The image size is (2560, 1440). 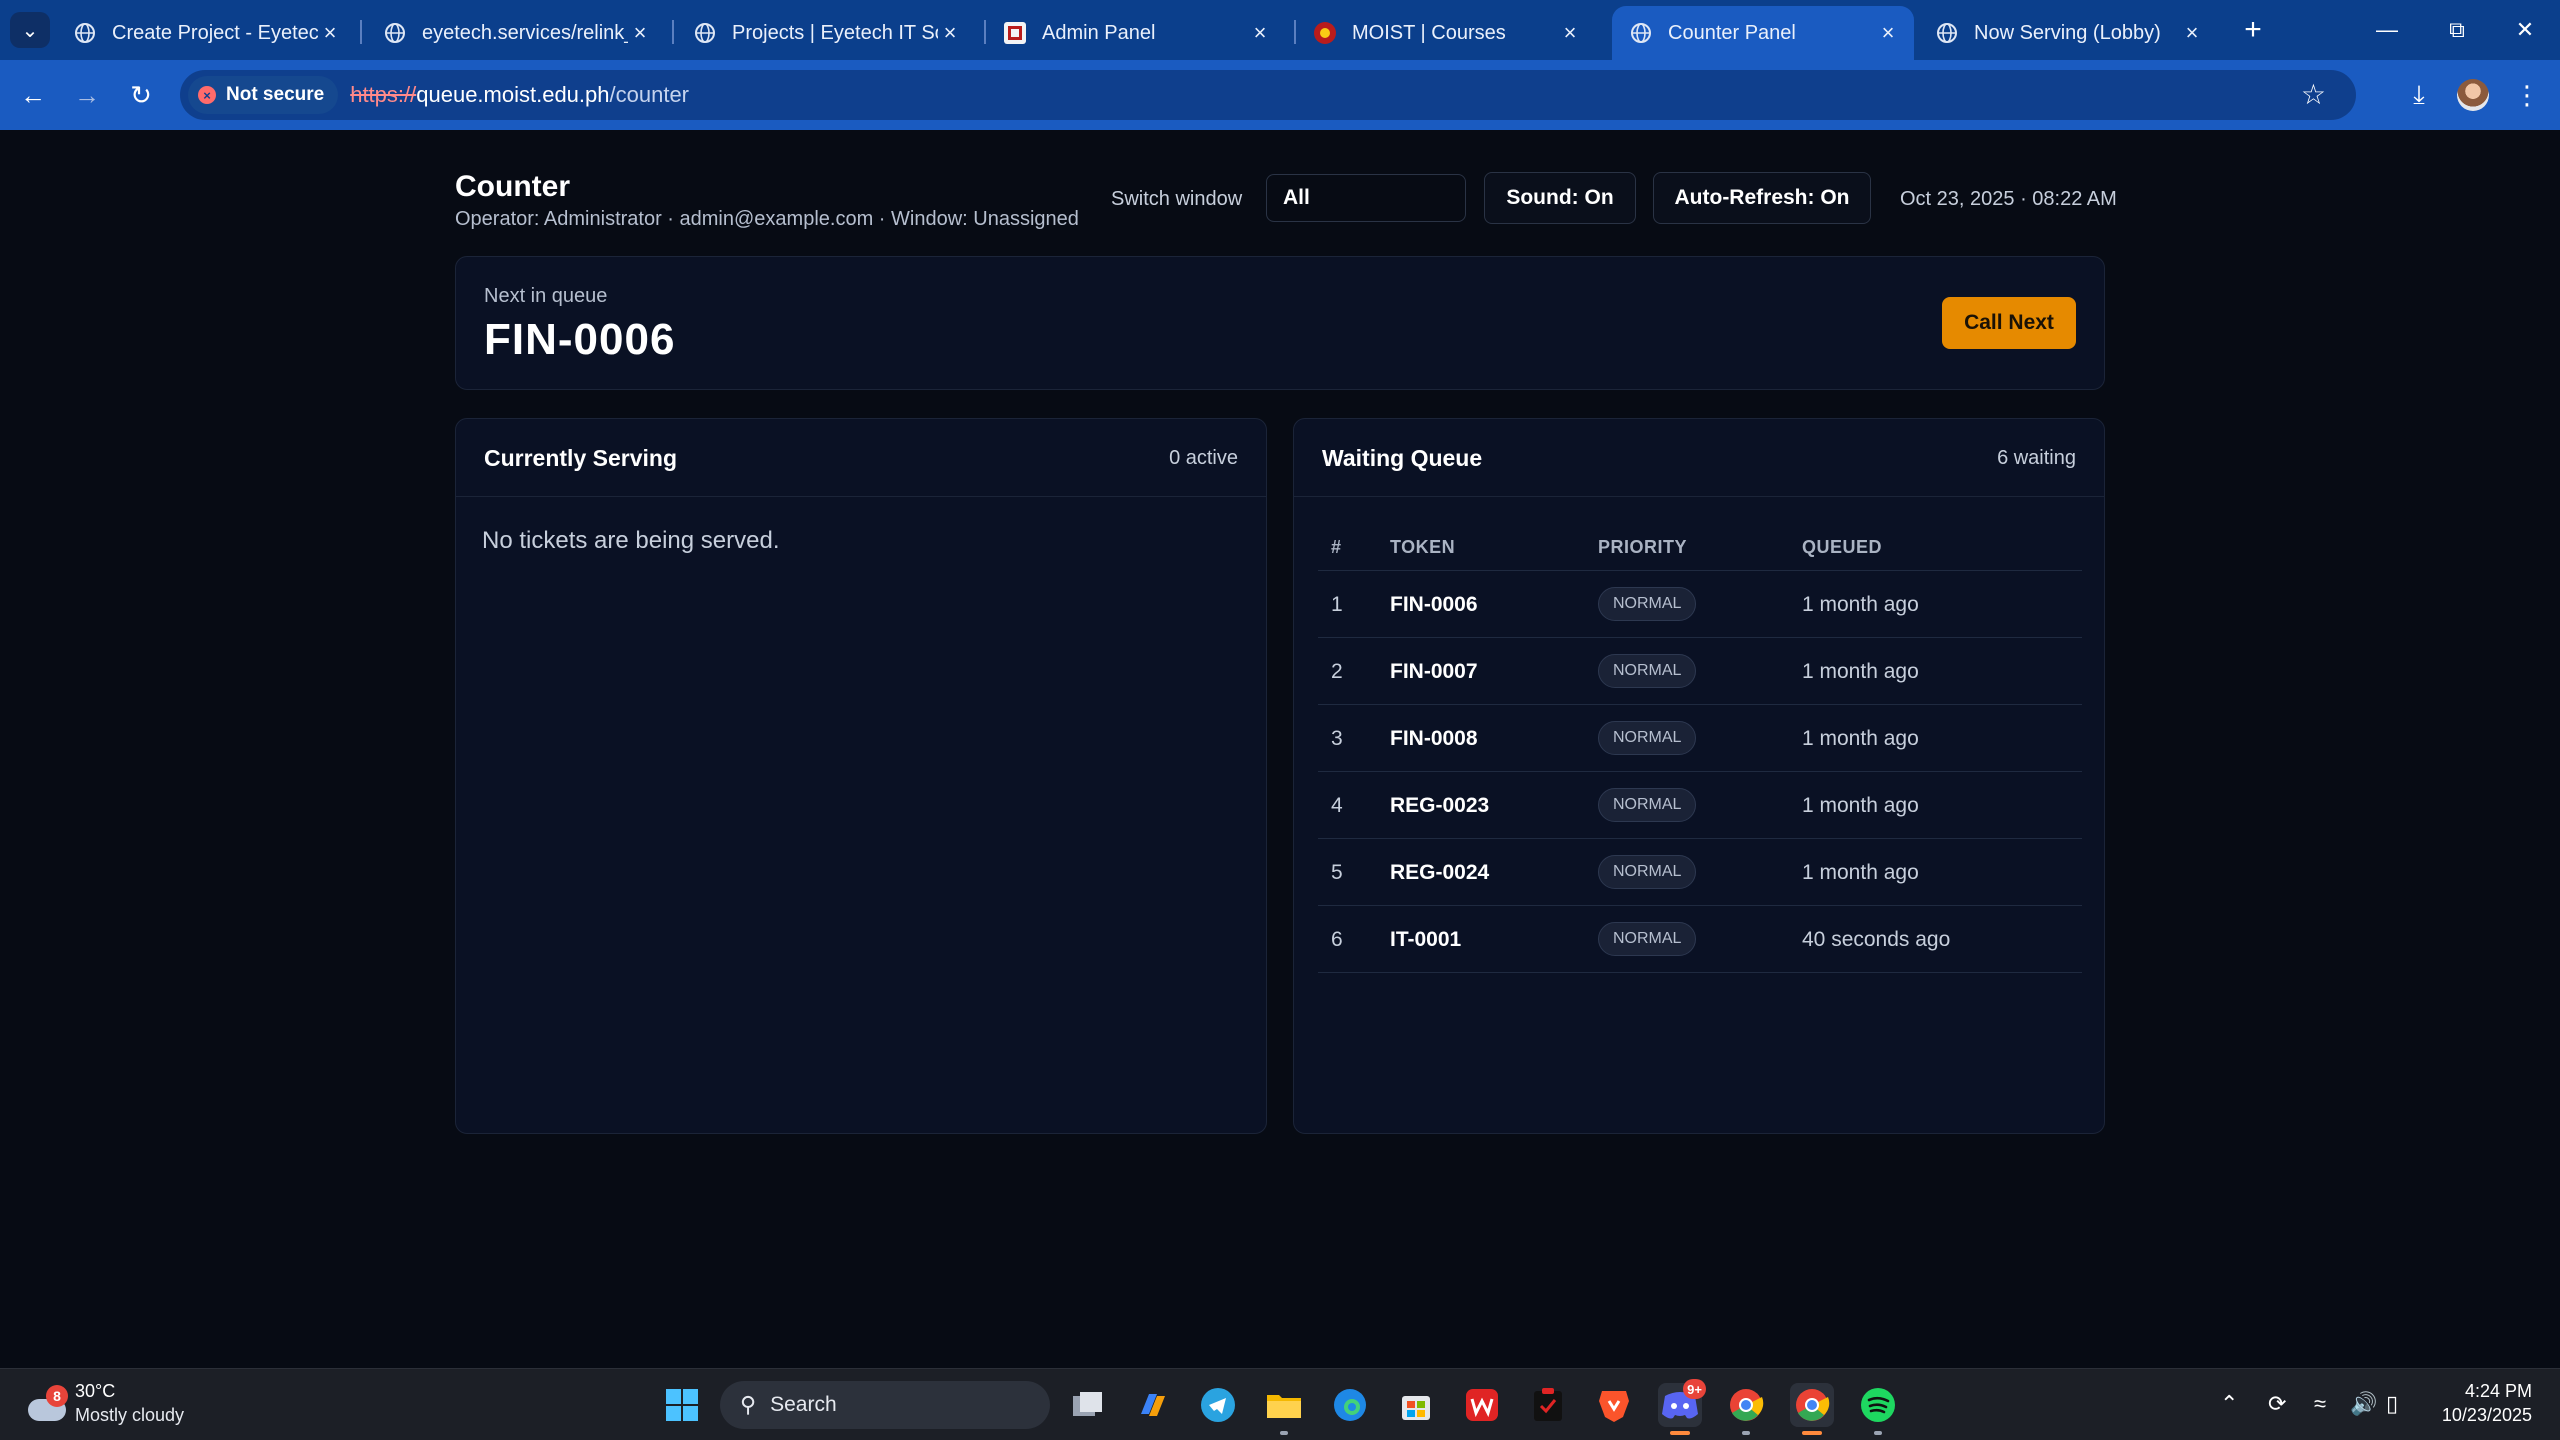 I want to click on minimize-button: —, so click(x=2387, y=30).